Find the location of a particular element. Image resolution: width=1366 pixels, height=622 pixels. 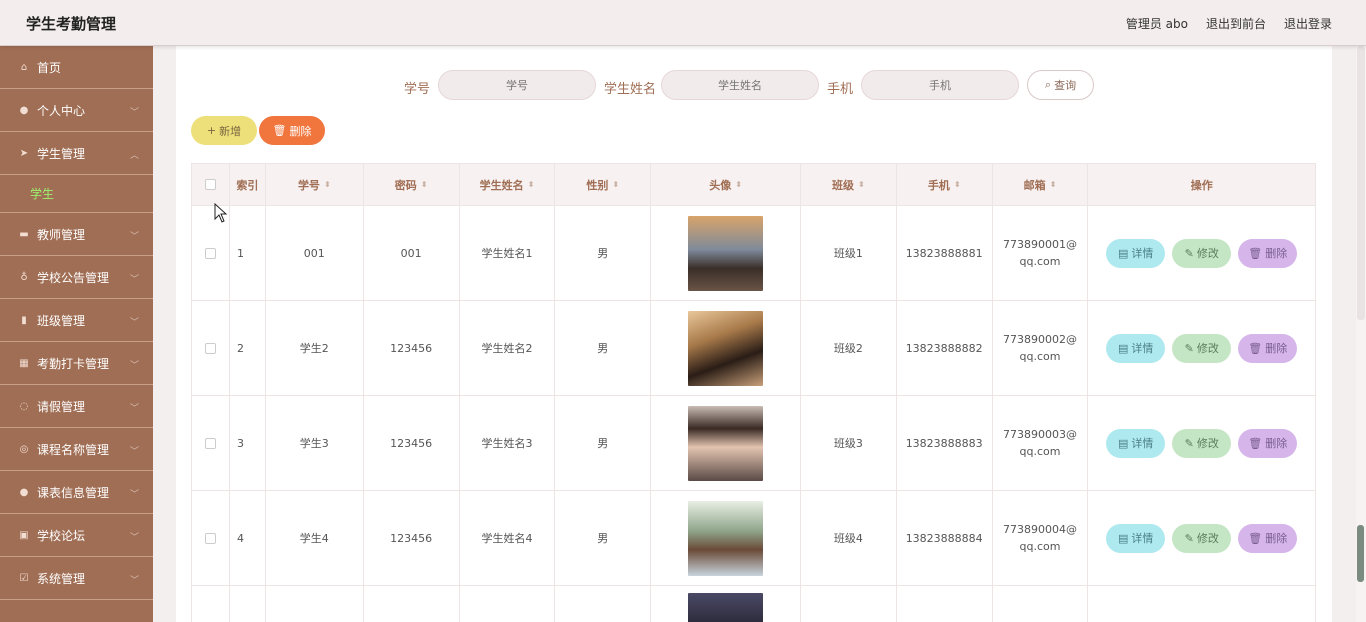

back-to-frontend-link: 退出到前台 is located at coordinates (1236, 23).